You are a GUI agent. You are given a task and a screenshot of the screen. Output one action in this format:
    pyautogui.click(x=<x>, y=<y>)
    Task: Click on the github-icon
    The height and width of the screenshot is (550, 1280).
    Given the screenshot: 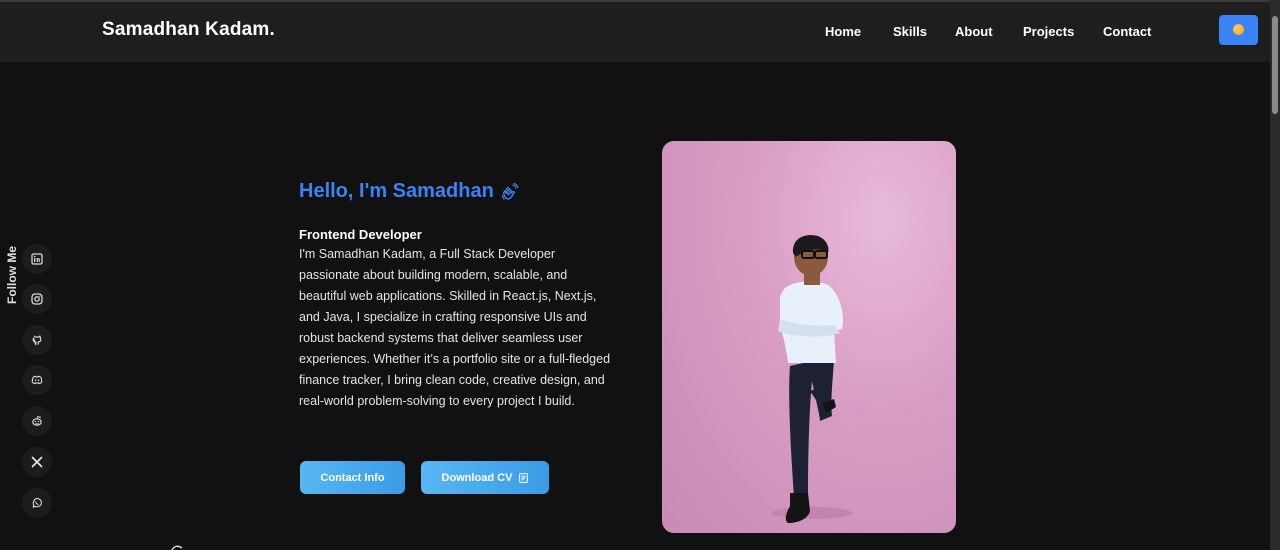 What is the action you would take?
    pyautogui.click(x=37, y=340)
    